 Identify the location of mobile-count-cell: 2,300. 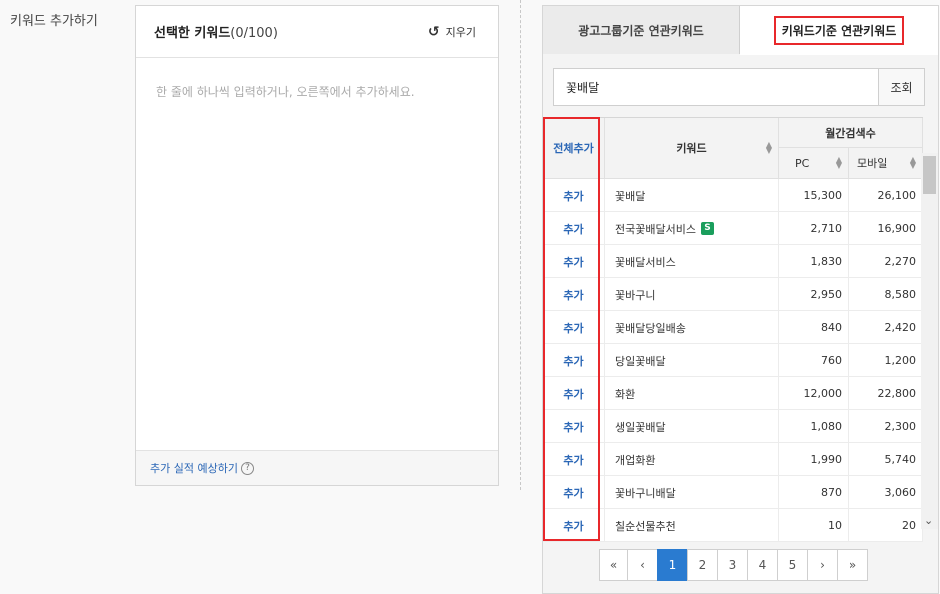
(886, 426).